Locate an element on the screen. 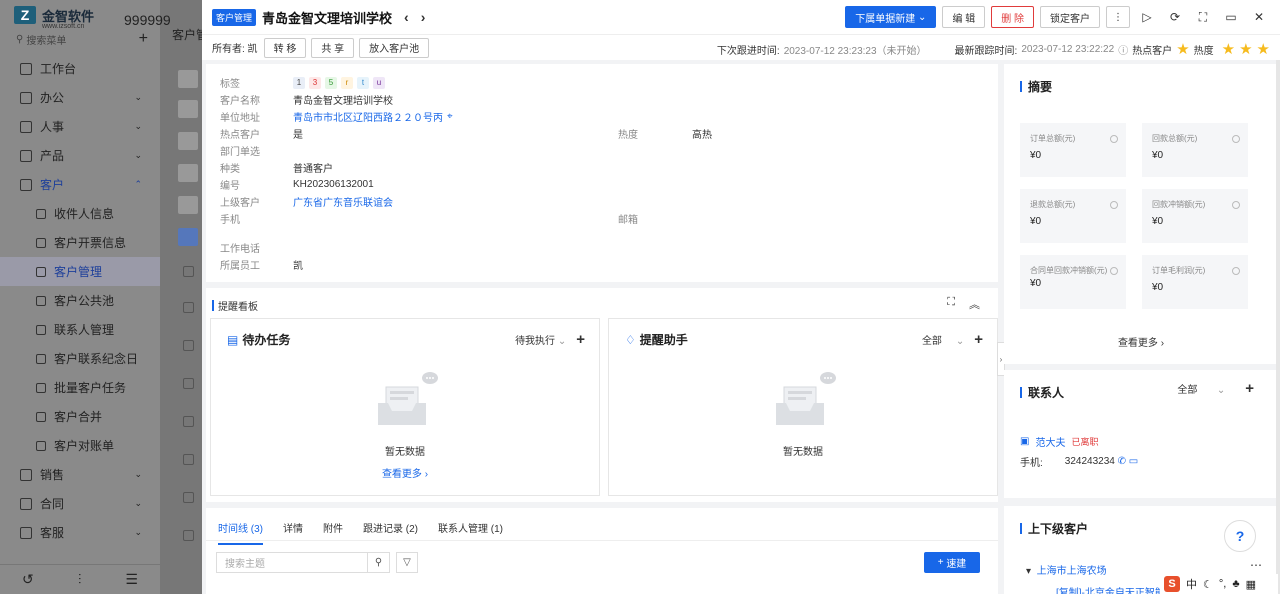 The width and height of the screenshot is (1280, 594). backdrop-list: 客户管 is located at coordinates (184, 297).